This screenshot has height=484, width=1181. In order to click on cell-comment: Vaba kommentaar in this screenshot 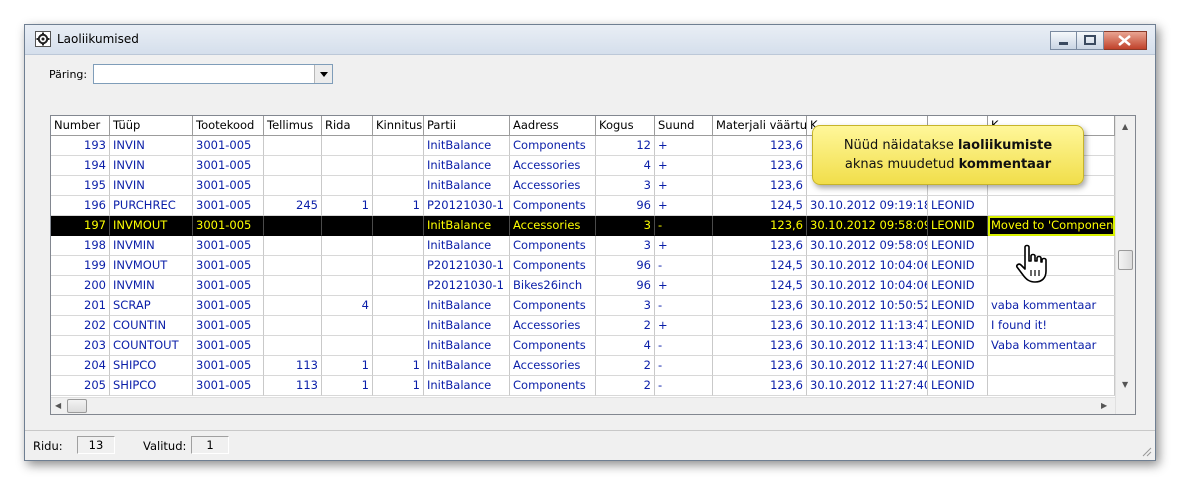, I will do `click(1051, 346)`.